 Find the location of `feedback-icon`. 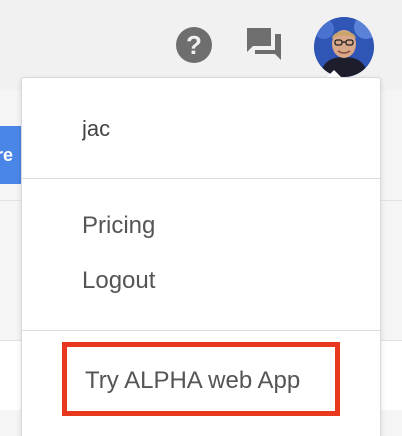

feedback-icon is located at coordinates (264, 44).